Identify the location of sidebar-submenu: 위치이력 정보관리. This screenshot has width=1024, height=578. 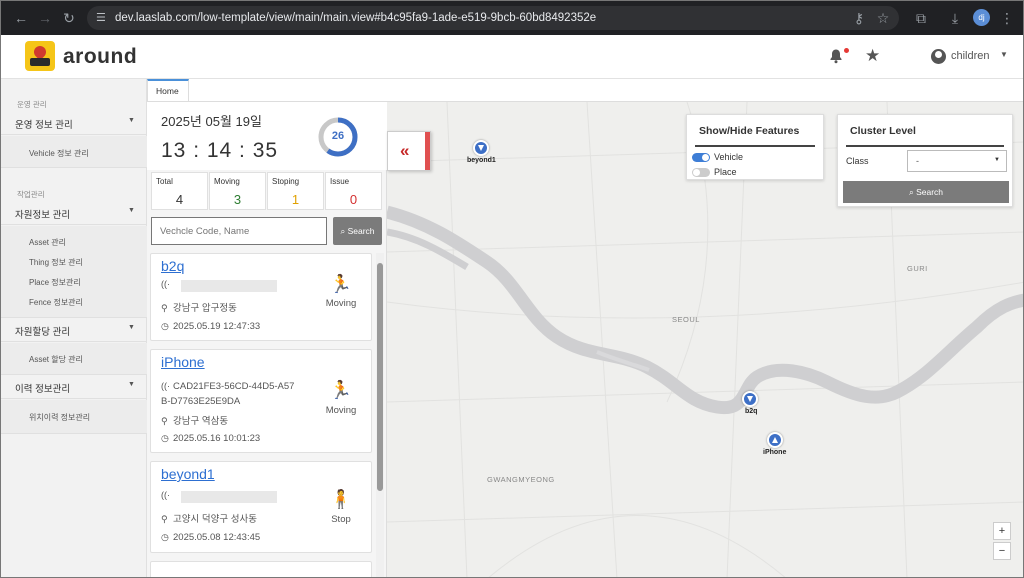
(74, 417).